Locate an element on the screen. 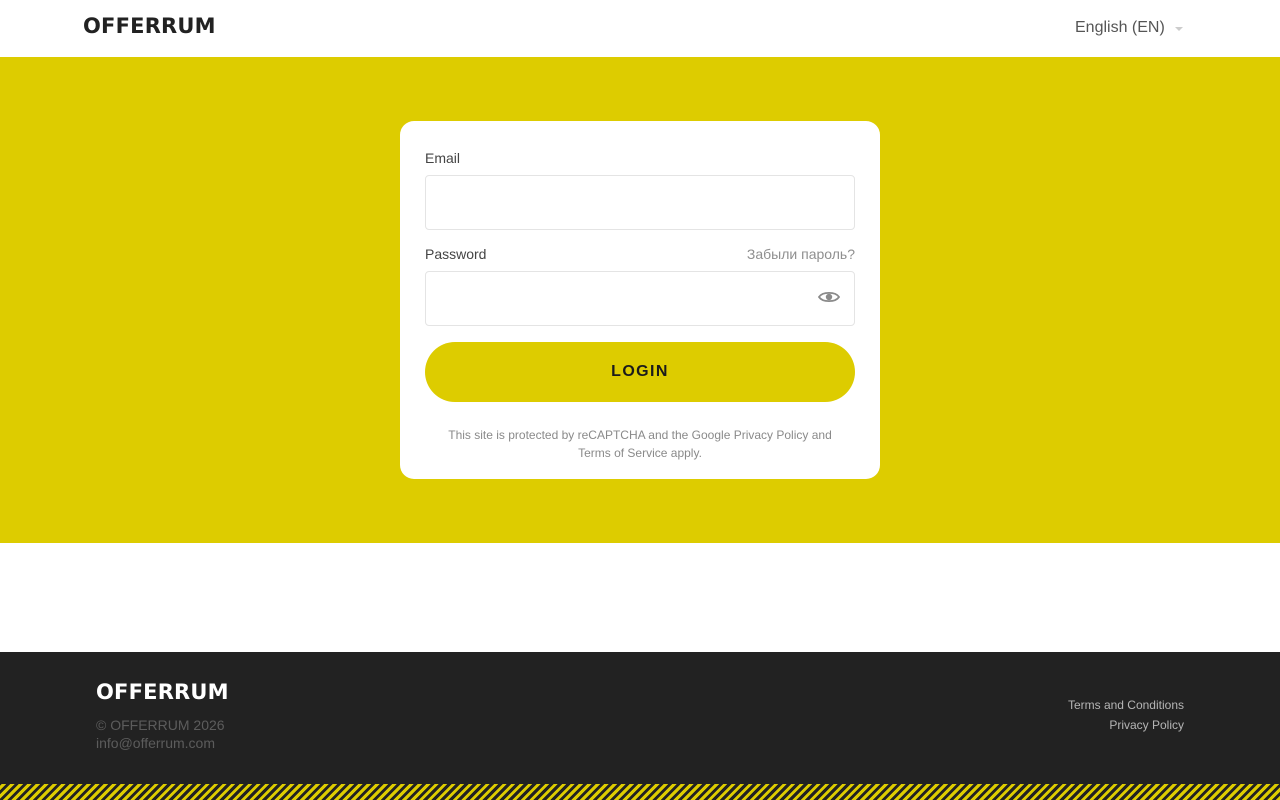 The image size is (1280, 800). password-label: Password is located at coordinates (456, 254).